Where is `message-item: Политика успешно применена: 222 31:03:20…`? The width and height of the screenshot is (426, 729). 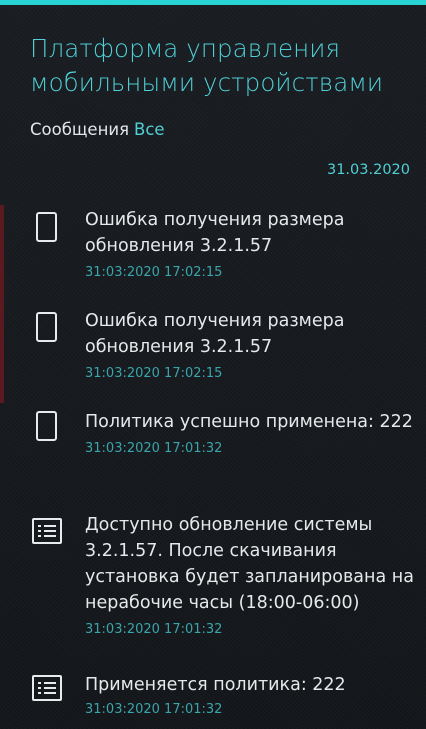 message-item: Политика успешно применена: 222 31:03:20… is located at coordinates (213, 455).